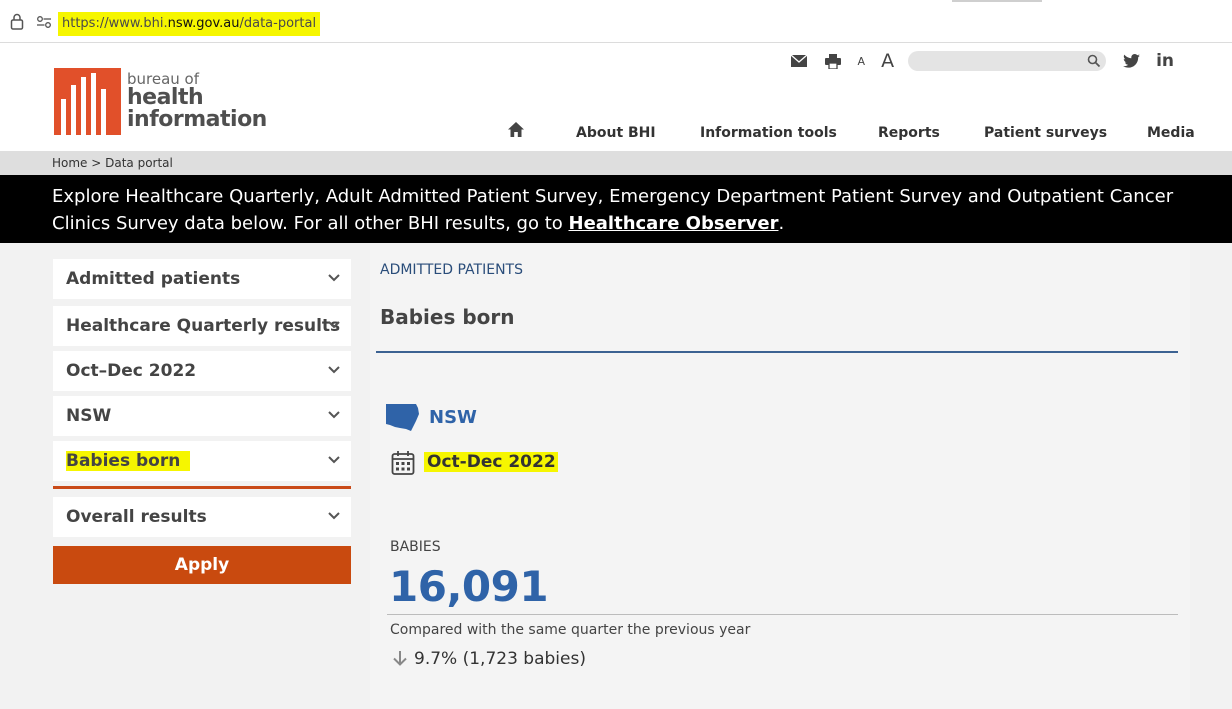 The height and width of the screenshot is (709, 1232). I want to click on url-field: https://www.bhi.nsw.gov.au/data-portal, so click(189, 24).